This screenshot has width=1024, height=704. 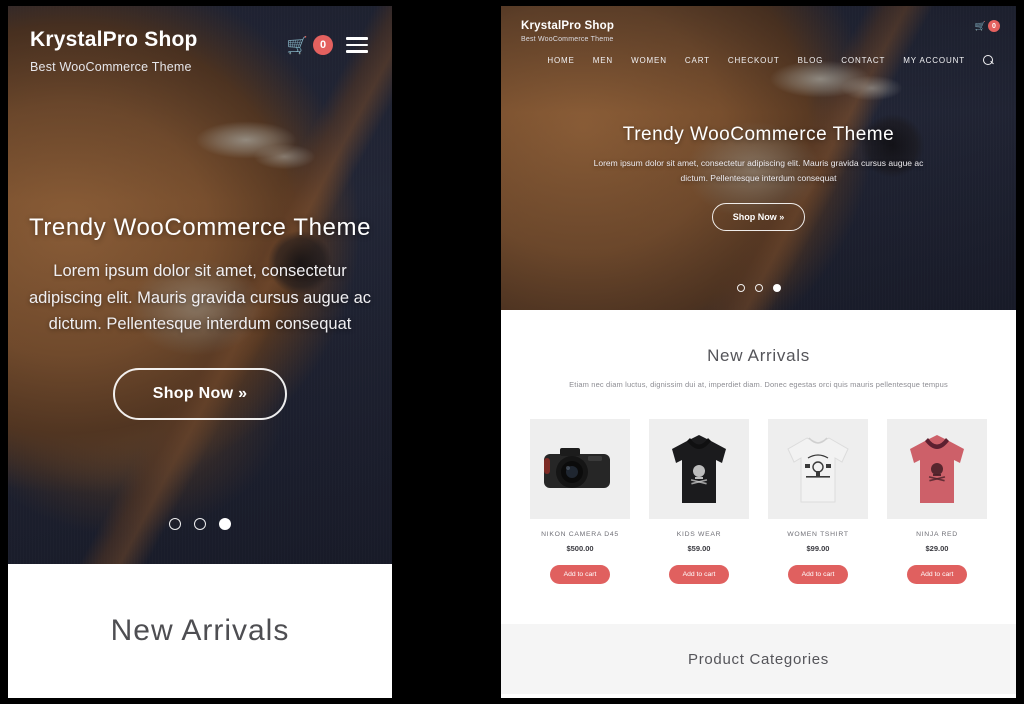 I want to click on product-name: WOMEN TSHIRT, so click(x=818, y=534).